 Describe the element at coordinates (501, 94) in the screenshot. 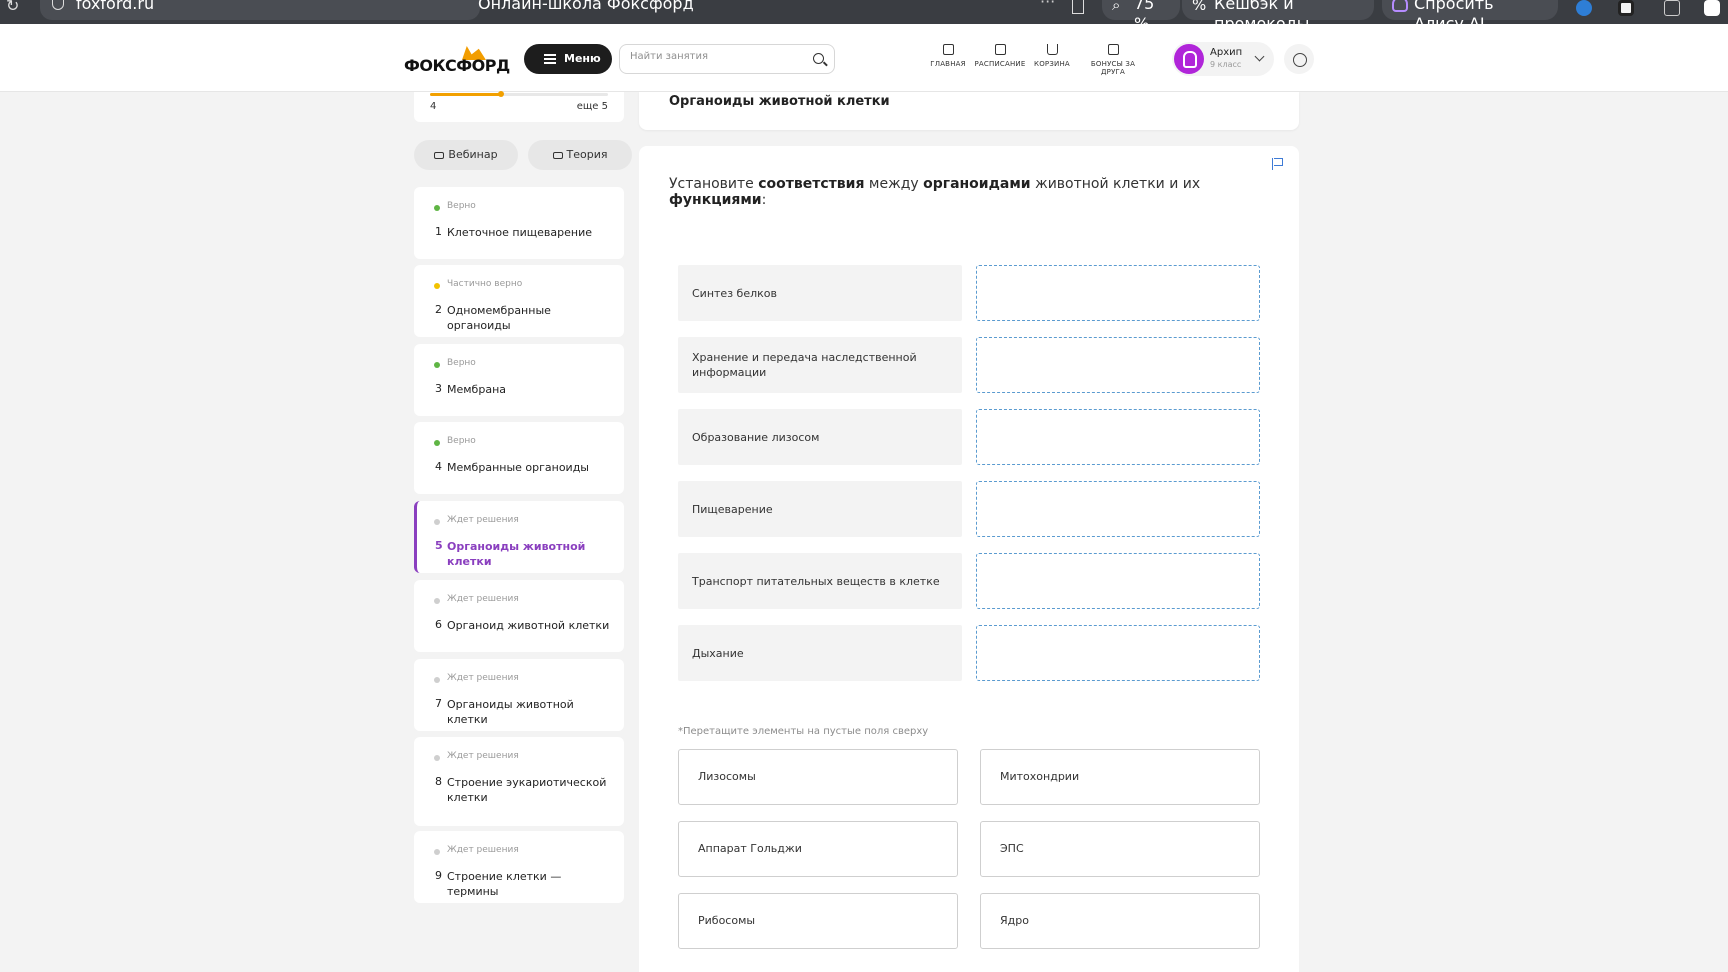

I see `progress-marker` at that location.